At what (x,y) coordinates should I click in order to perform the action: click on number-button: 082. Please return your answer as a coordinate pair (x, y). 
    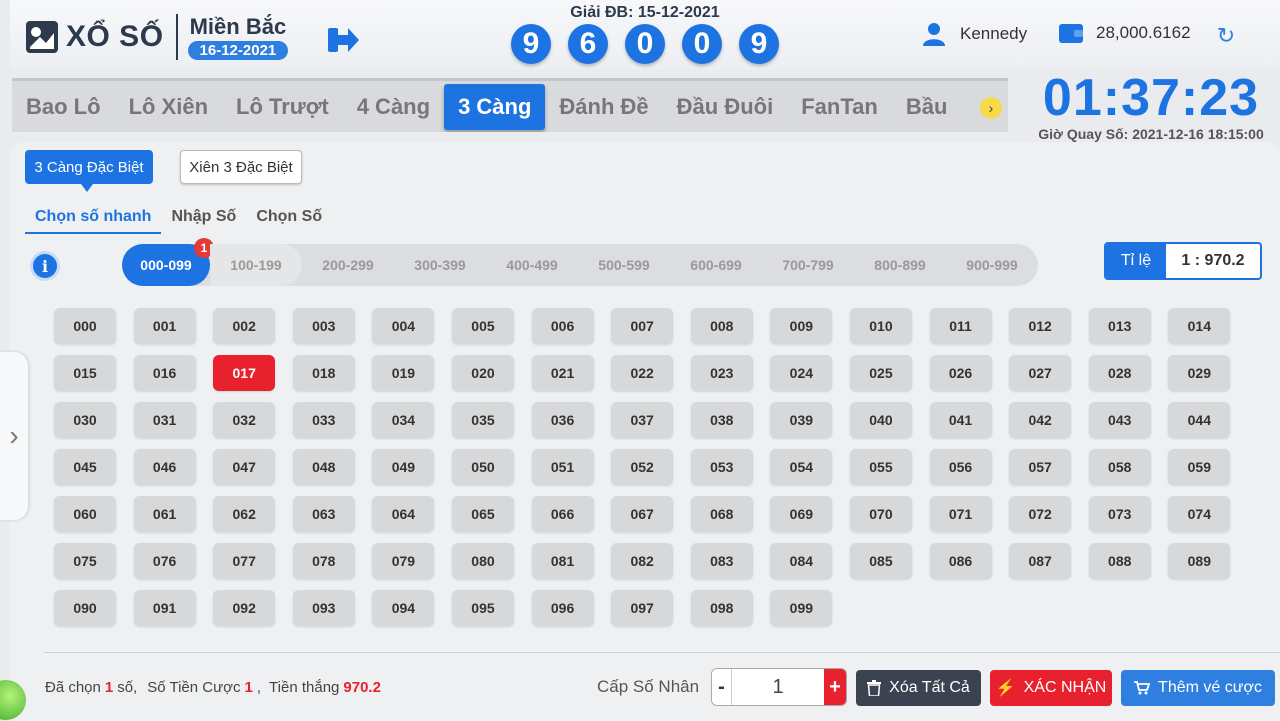
    Looking at the image, I should click on (642, 561).